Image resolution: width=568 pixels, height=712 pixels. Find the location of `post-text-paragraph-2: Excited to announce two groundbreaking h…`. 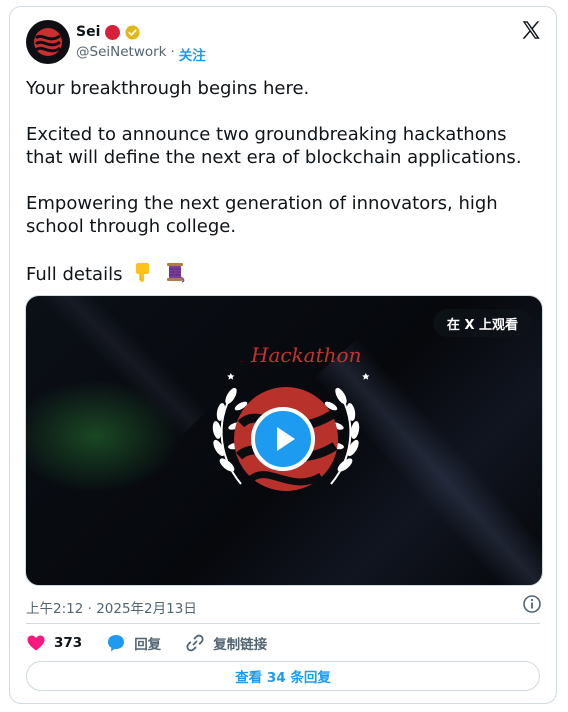

post-text-paragraph-2: Excited to announce two groundbreaking h… is located at coordinates (274, 146).